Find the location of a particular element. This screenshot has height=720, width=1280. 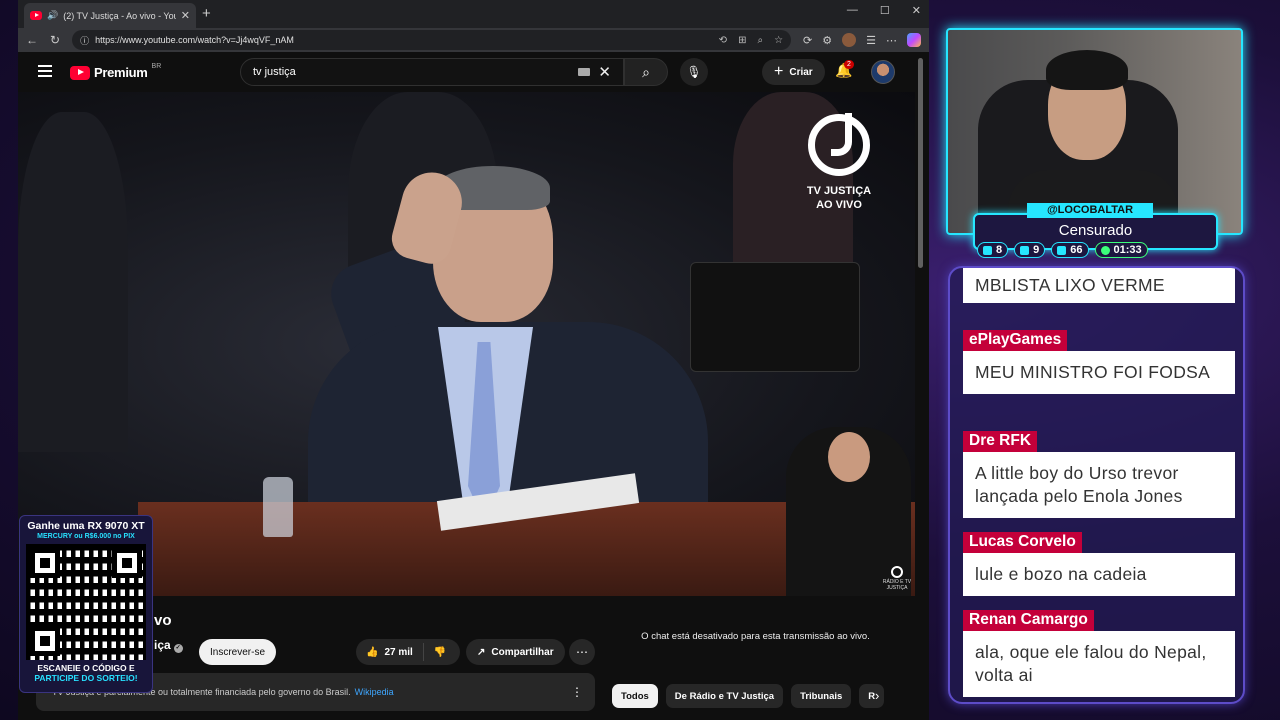

twitch-count: 8 is located at coordinates (999, 250).